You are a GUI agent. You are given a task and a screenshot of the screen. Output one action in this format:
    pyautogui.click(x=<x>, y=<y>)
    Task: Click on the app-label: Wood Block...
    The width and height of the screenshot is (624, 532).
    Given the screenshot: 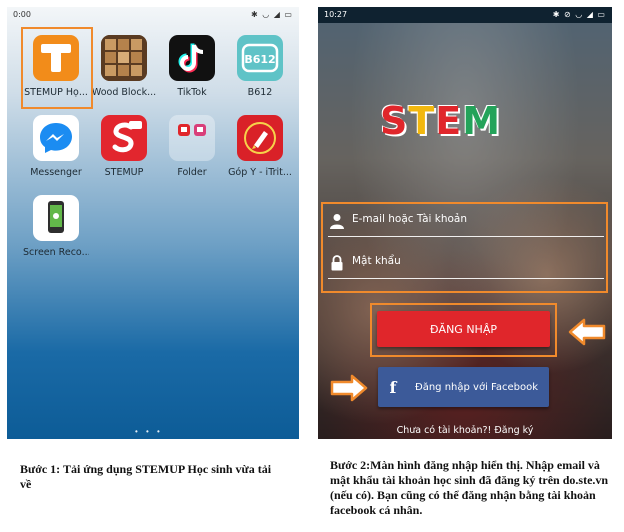 What is the action you would take?
    pyautogui.click(x=124, y=92)
    